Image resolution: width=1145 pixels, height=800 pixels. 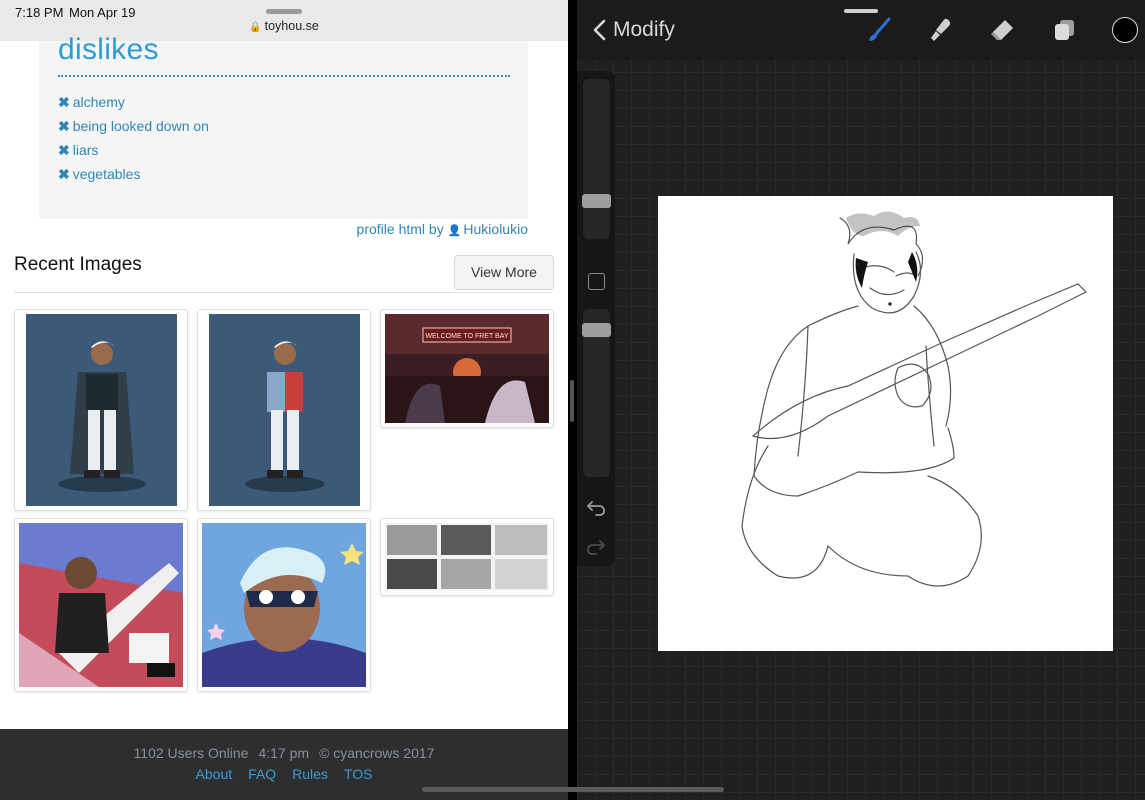 I want to click on thumbnail-character-jacket, so click(x=284, y=410).